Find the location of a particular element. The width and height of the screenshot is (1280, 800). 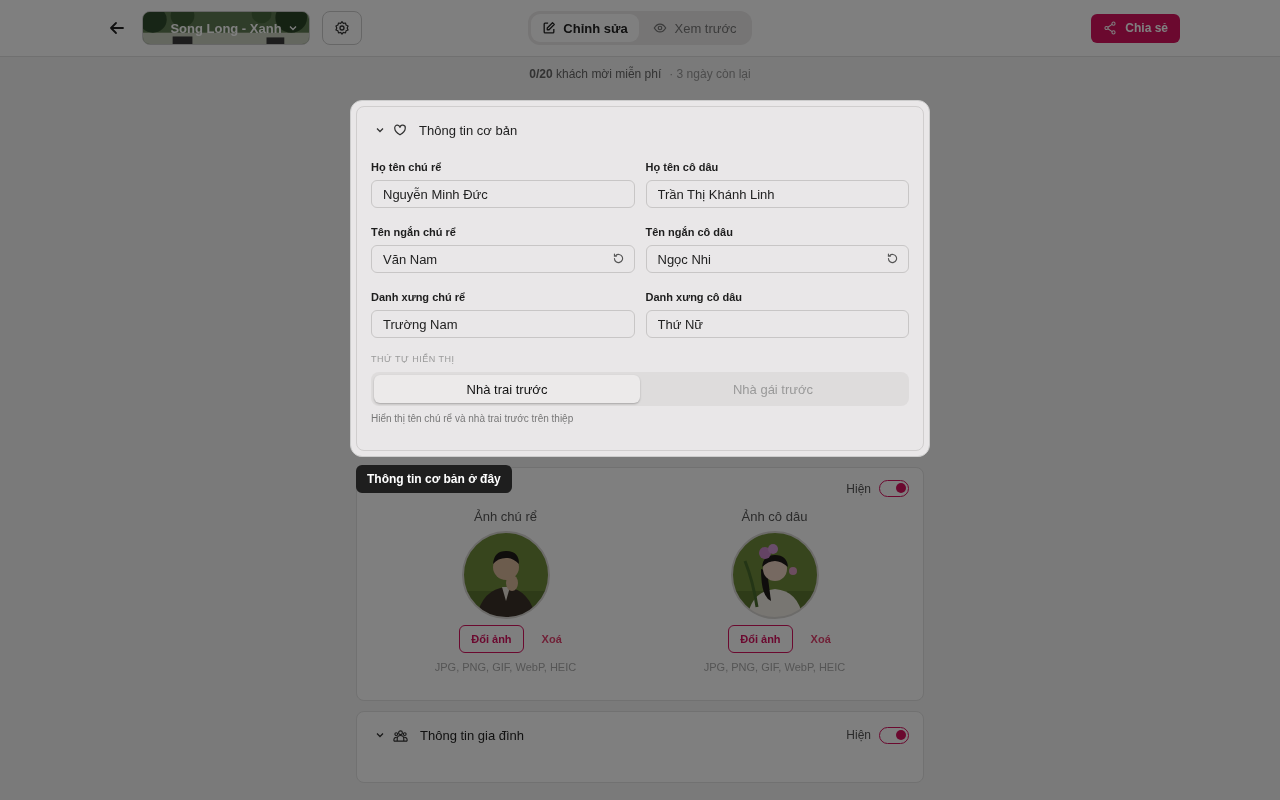

back-arrow-icon is located at coordinates (117, 28).